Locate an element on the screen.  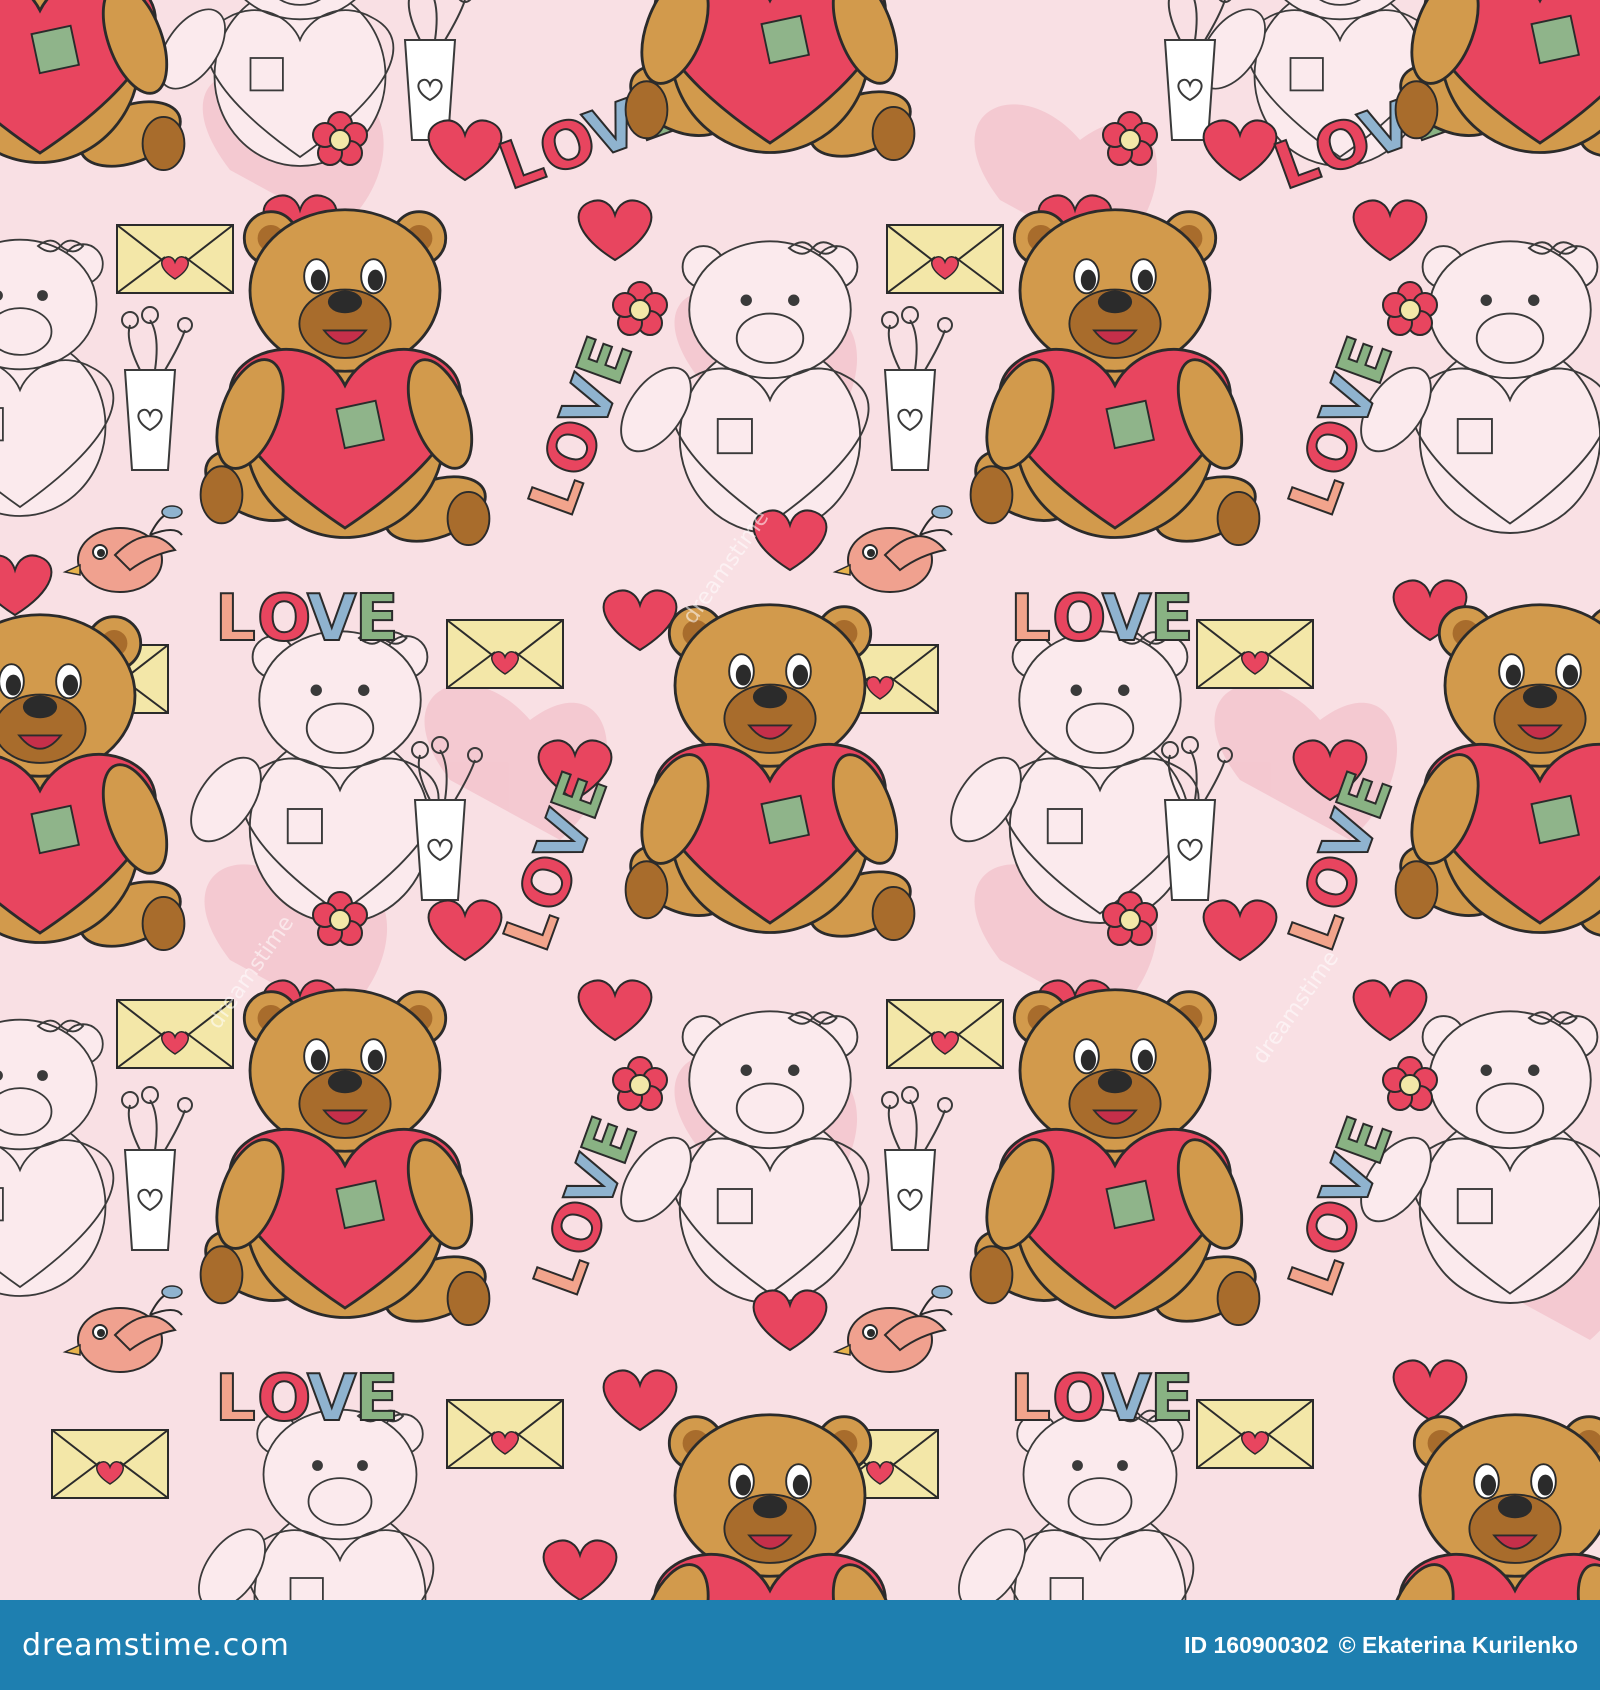
copyright-author: © Ekaterina Kurilenko is located at coordinates (1458, 1644).